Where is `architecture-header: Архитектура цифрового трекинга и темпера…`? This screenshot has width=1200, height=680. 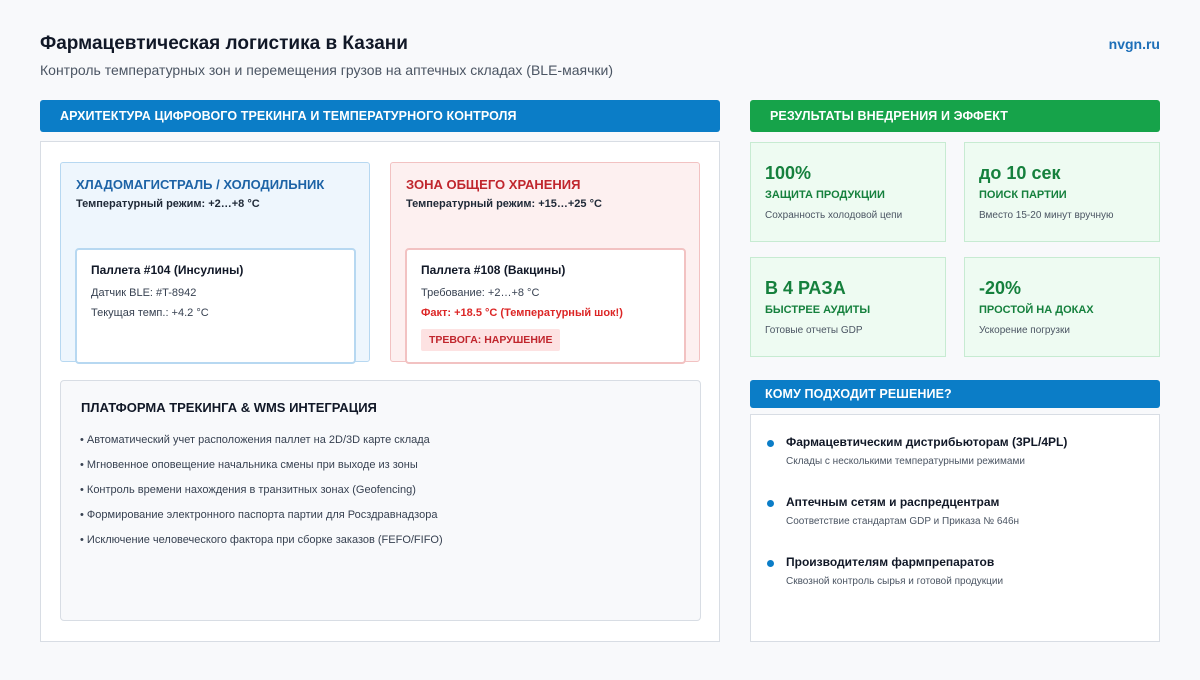 architecture-header: Архитектура цифрового трекинга и темпера… is located at coordinates (380, 116).